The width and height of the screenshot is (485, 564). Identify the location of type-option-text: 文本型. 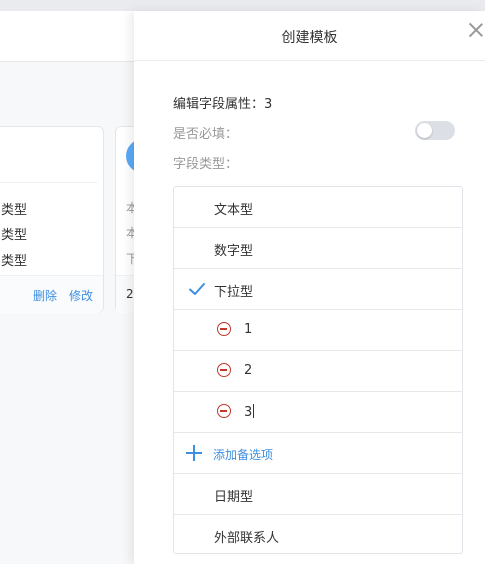
(318, 207).